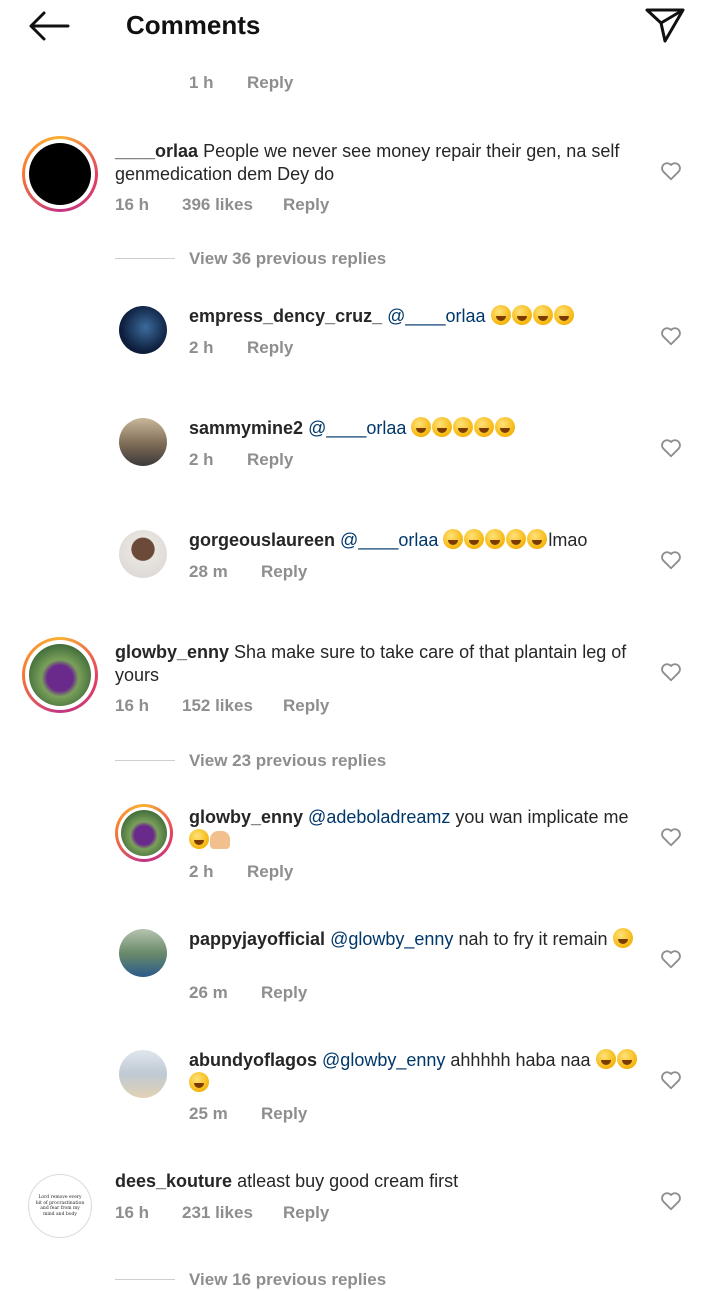  What do you see at coordinates (217, 1213) in the screenshot?
I see `comment-likes: 231 likes` at bounding box center [217, 1213].